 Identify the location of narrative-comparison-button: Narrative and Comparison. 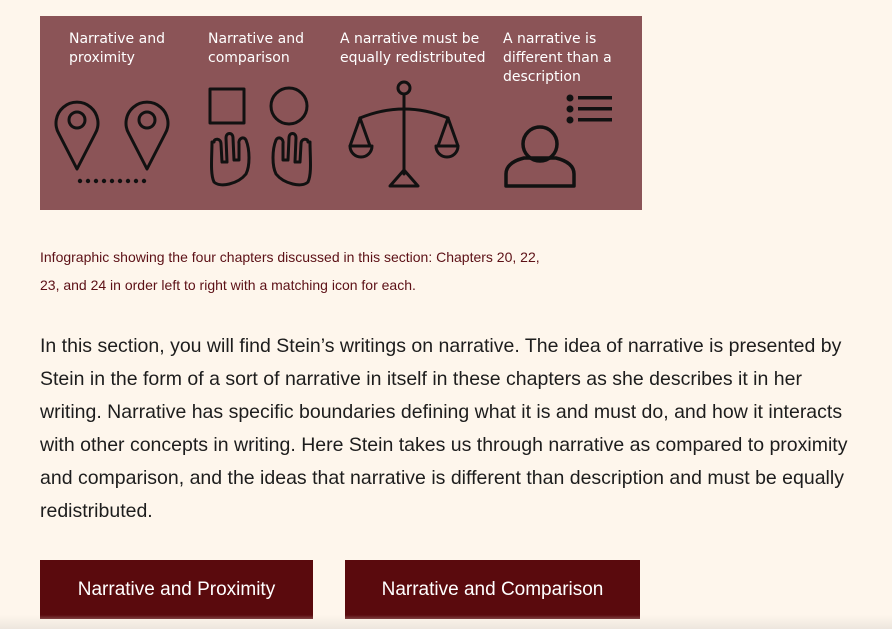
(492, 589).